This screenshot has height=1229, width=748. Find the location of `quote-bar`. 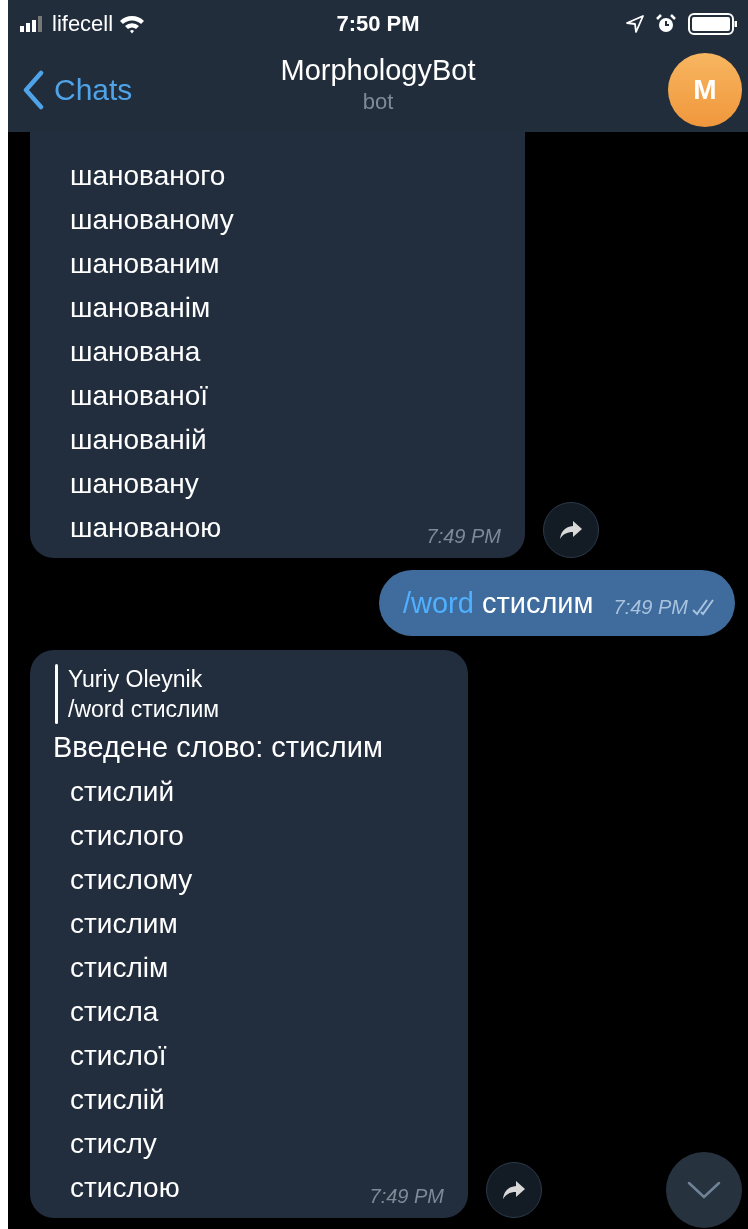

quote-bar is located at coordinates (56, 694).